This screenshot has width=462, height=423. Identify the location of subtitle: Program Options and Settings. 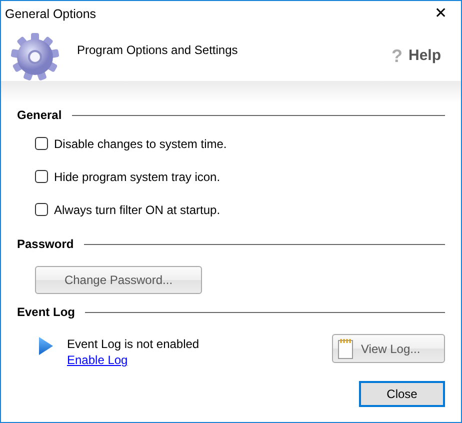
(157, 50).